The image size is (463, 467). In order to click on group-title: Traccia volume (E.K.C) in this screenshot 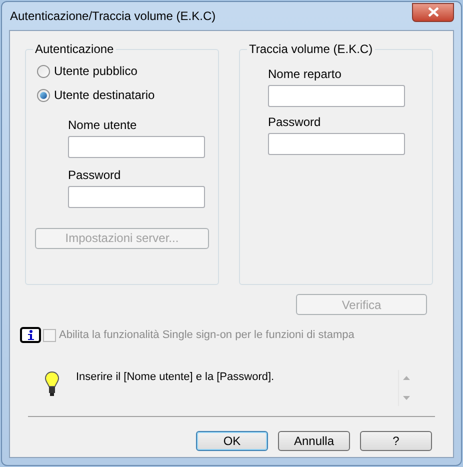, I will do `click(311, 49)`.